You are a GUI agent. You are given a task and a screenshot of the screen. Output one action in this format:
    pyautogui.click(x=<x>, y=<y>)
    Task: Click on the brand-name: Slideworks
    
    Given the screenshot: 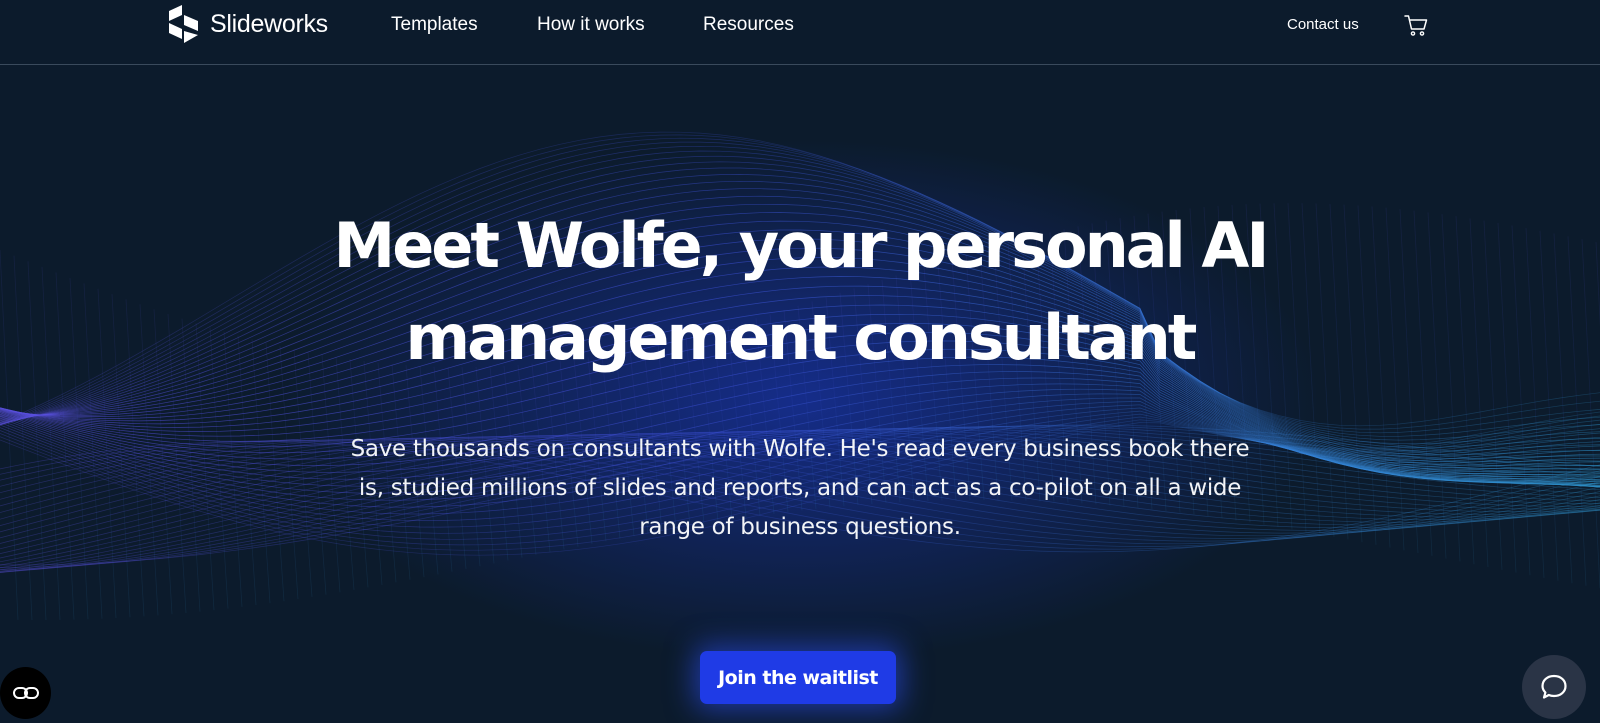 What is the action you would take?
    pyautogui.click(x=269, y=23)
    